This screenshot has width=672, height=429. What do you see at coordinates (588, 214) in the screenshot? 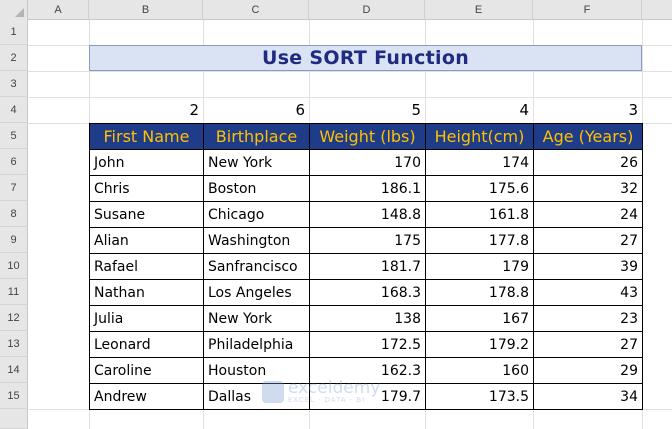
I see `table-cell: 24` at bounding box center [588, 214].